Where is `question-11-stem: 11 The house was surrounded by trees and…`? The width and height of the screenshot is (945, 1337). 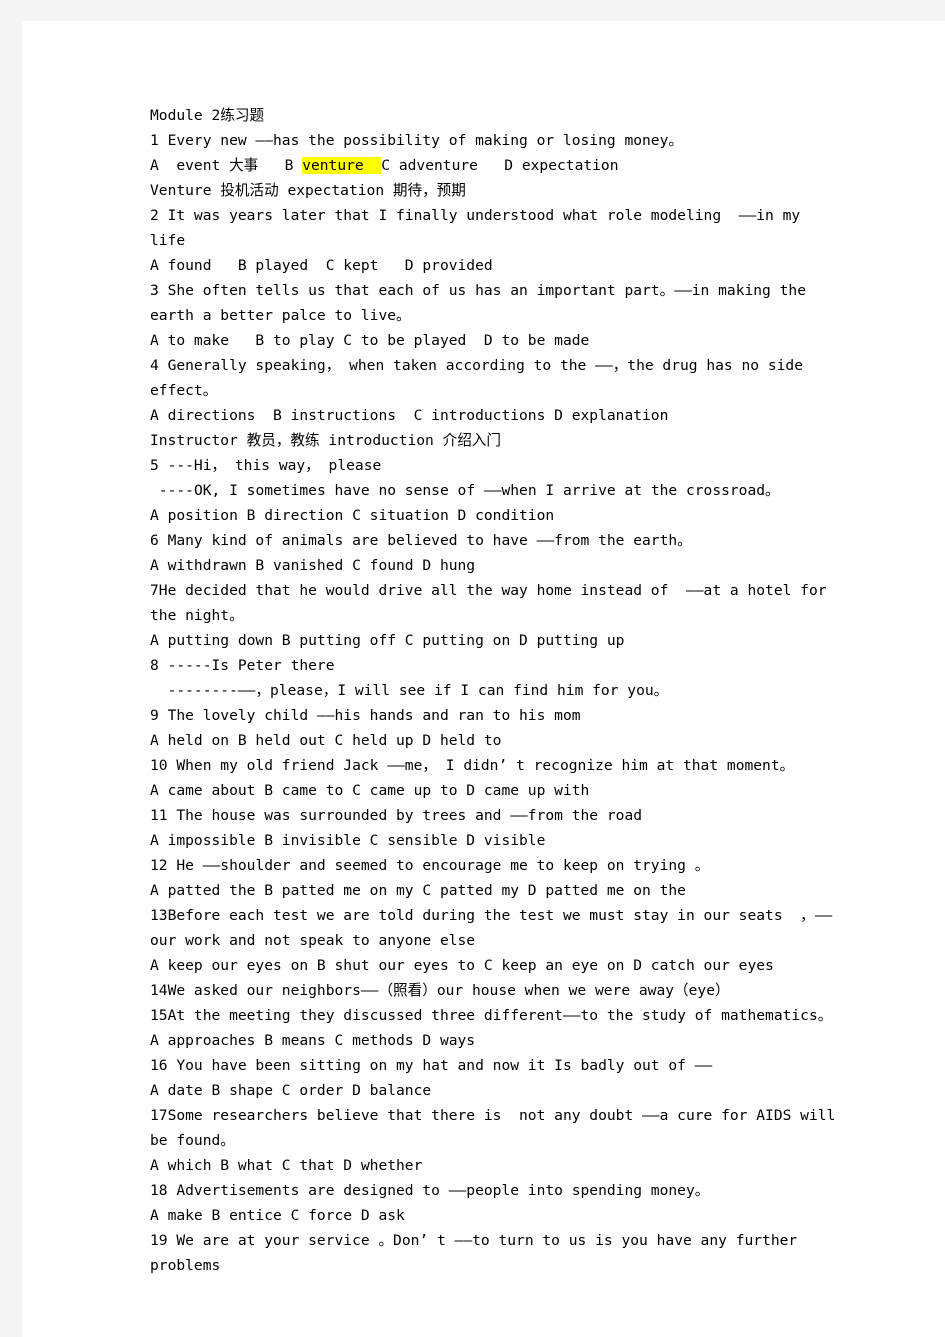 question-11-stem: 11 The house was surrounded by trees and… is located at coordinates (396, 815).